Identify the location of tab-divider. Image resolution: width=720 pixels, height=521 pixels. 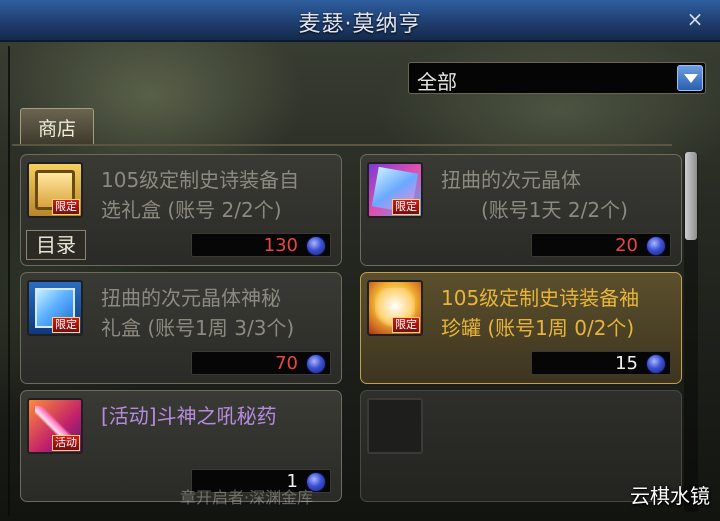
(342, 145).